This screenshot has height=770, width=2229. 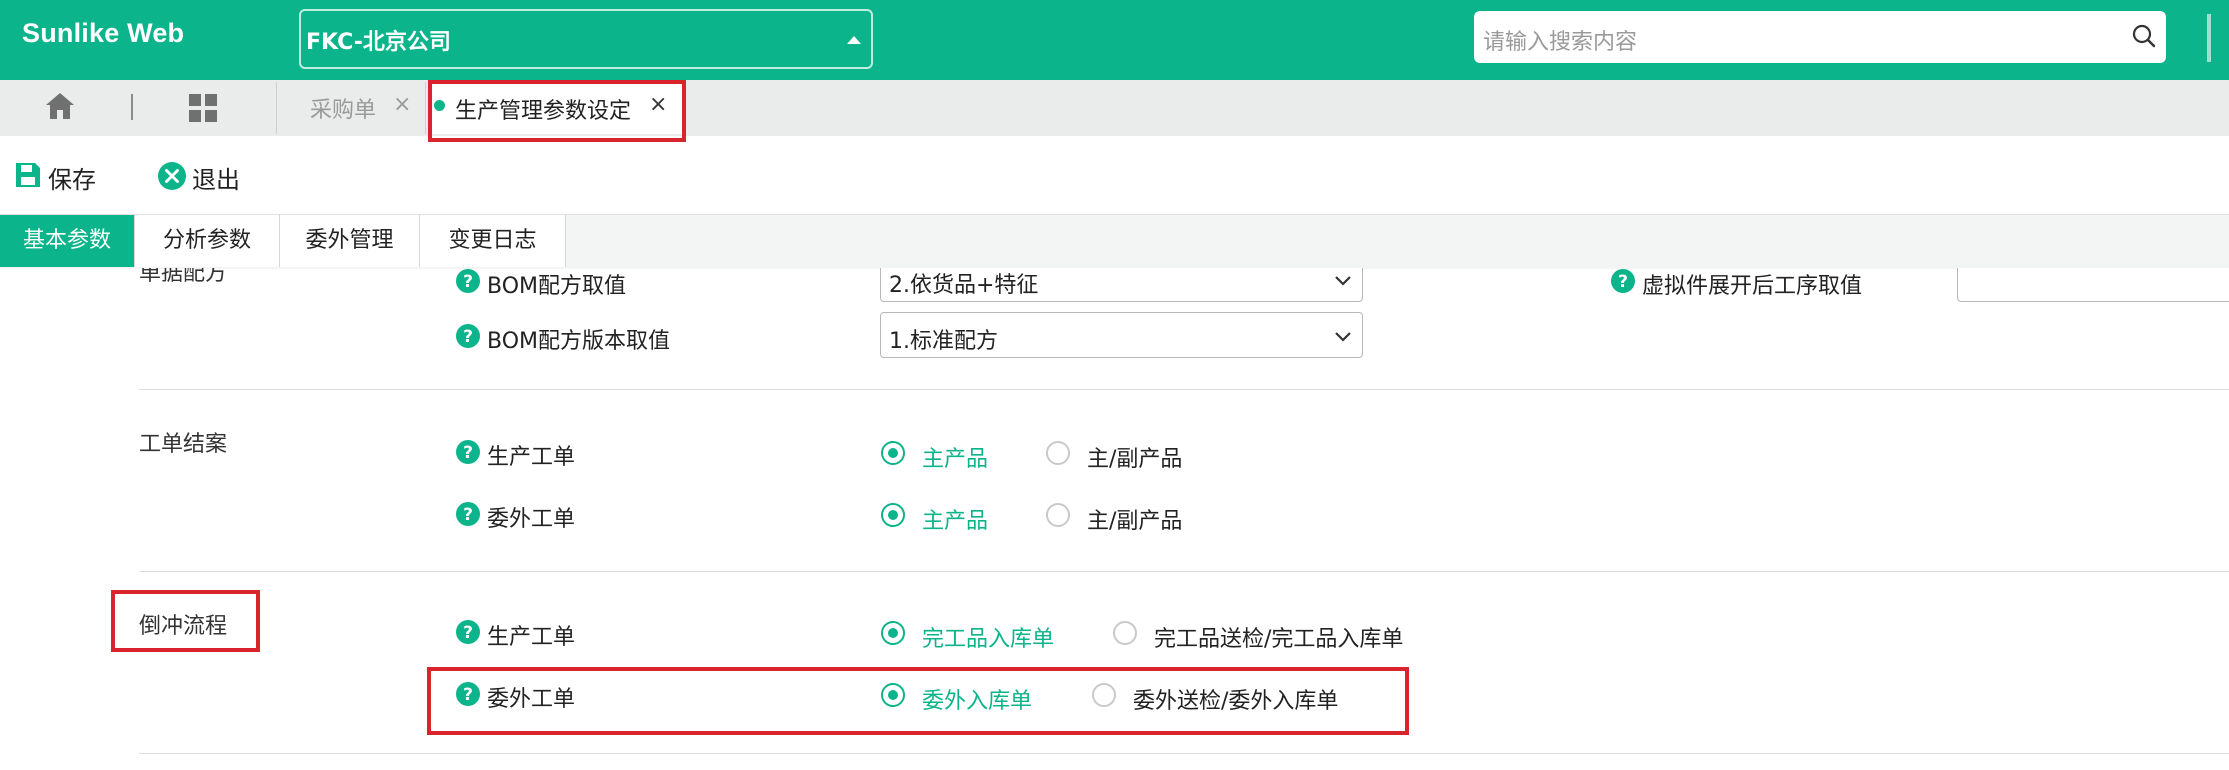 What do you see at coordinates (378, 42) in the screenshot?
I see `company-select-value: FKC-北京公司` at bounding box center [378, 42].